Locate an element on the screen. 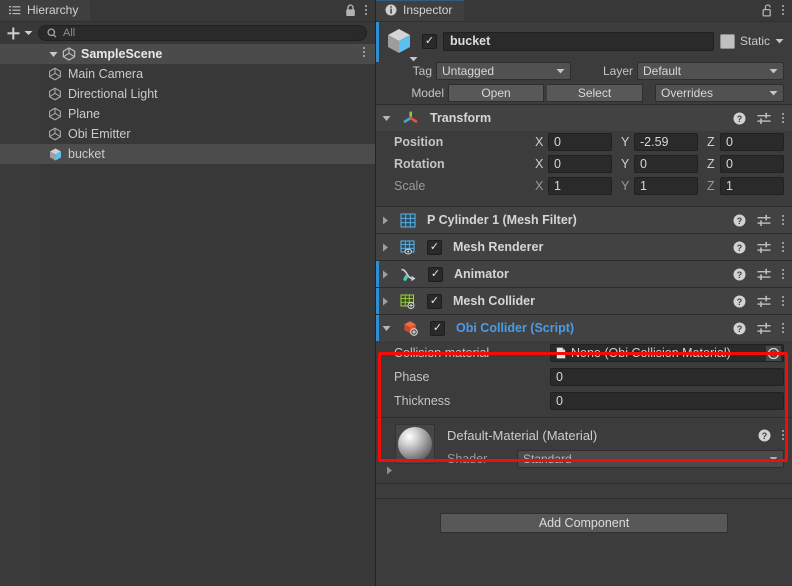 Image resolution: width=792 pixels, height=586 pixels. sphere-thumbnail is located at coordinates (415, 444).